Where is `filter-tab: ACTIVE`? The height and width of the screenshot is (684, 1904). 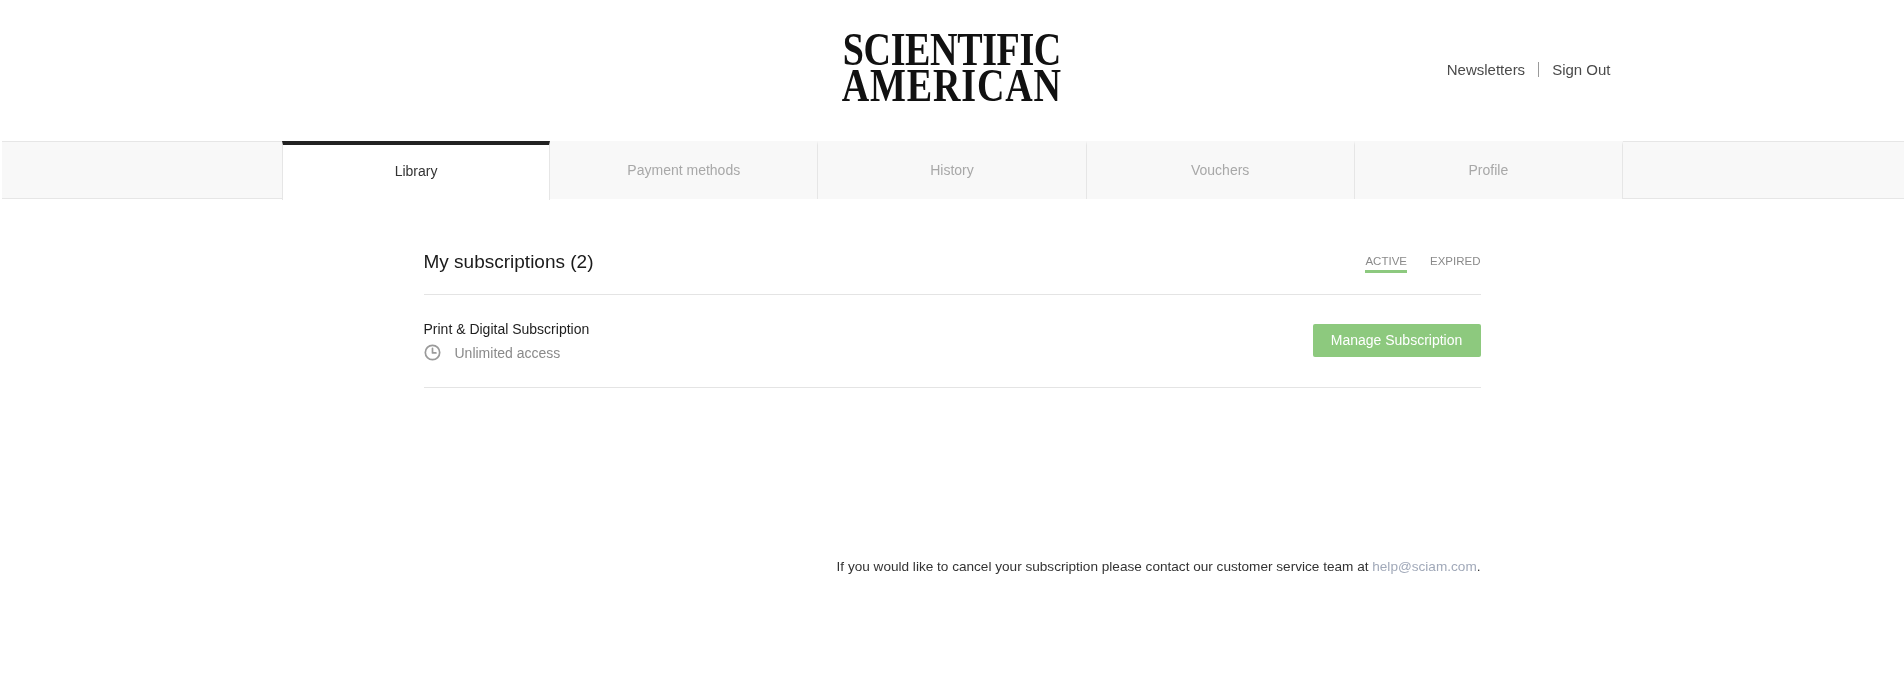 filter-tab: ACTIVE is located at coordinates (1386, 264).